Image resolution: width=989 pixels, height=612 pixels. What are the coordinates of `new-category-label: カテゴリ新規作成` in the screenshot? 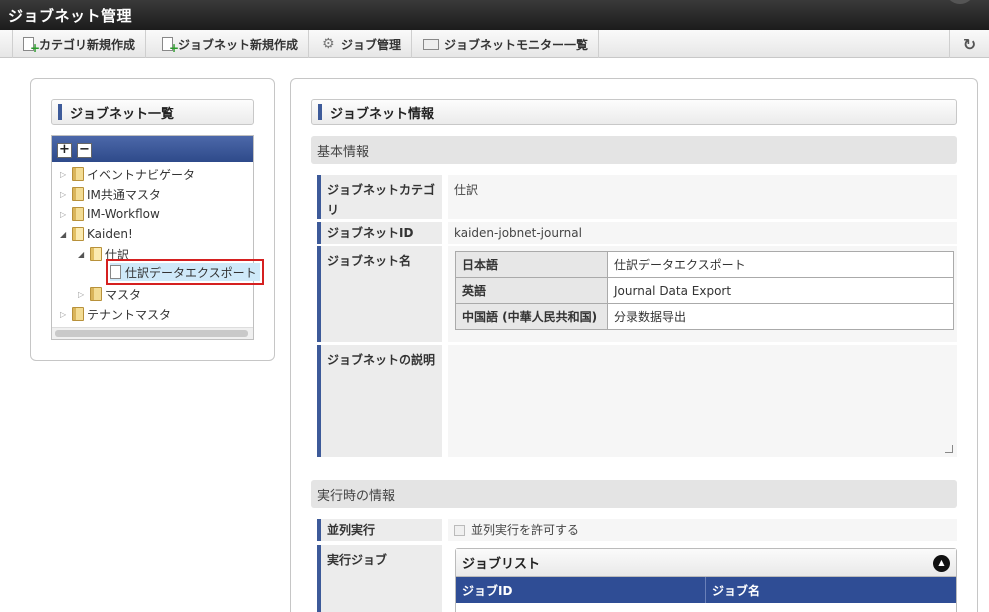 It's located at (87, 44).